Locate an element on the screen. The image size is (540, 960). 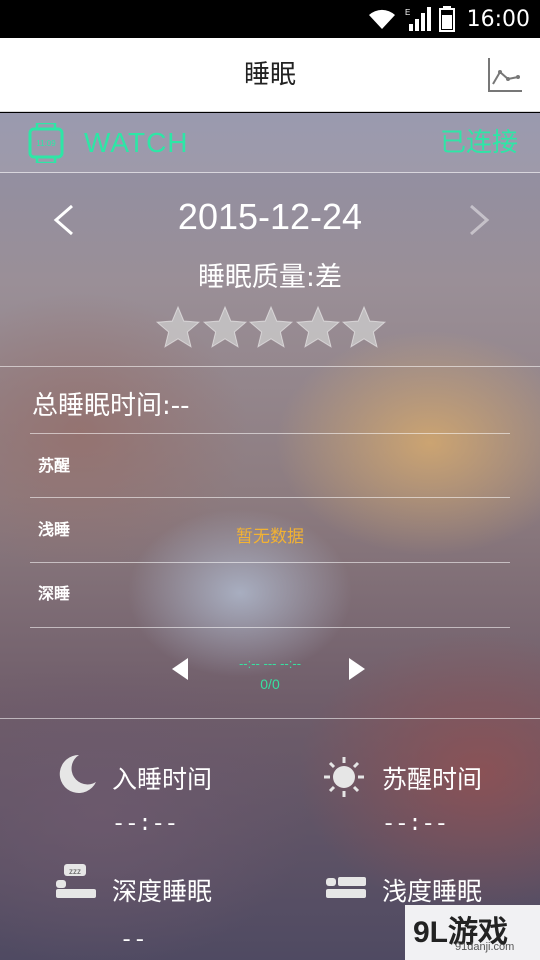
light-sleep-icon is located at coordinates (346, 887).